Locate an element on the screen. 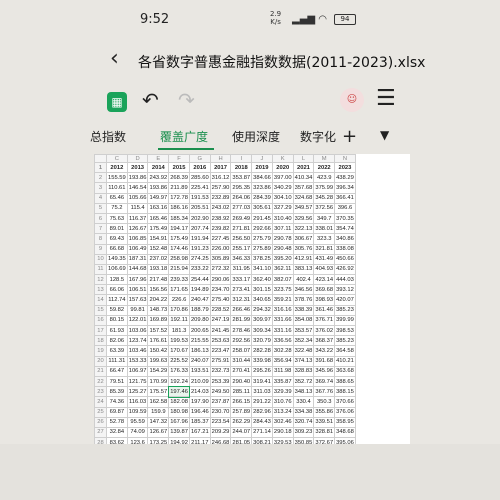  table-cell: 402.4 is located at coordinates (303, 280).